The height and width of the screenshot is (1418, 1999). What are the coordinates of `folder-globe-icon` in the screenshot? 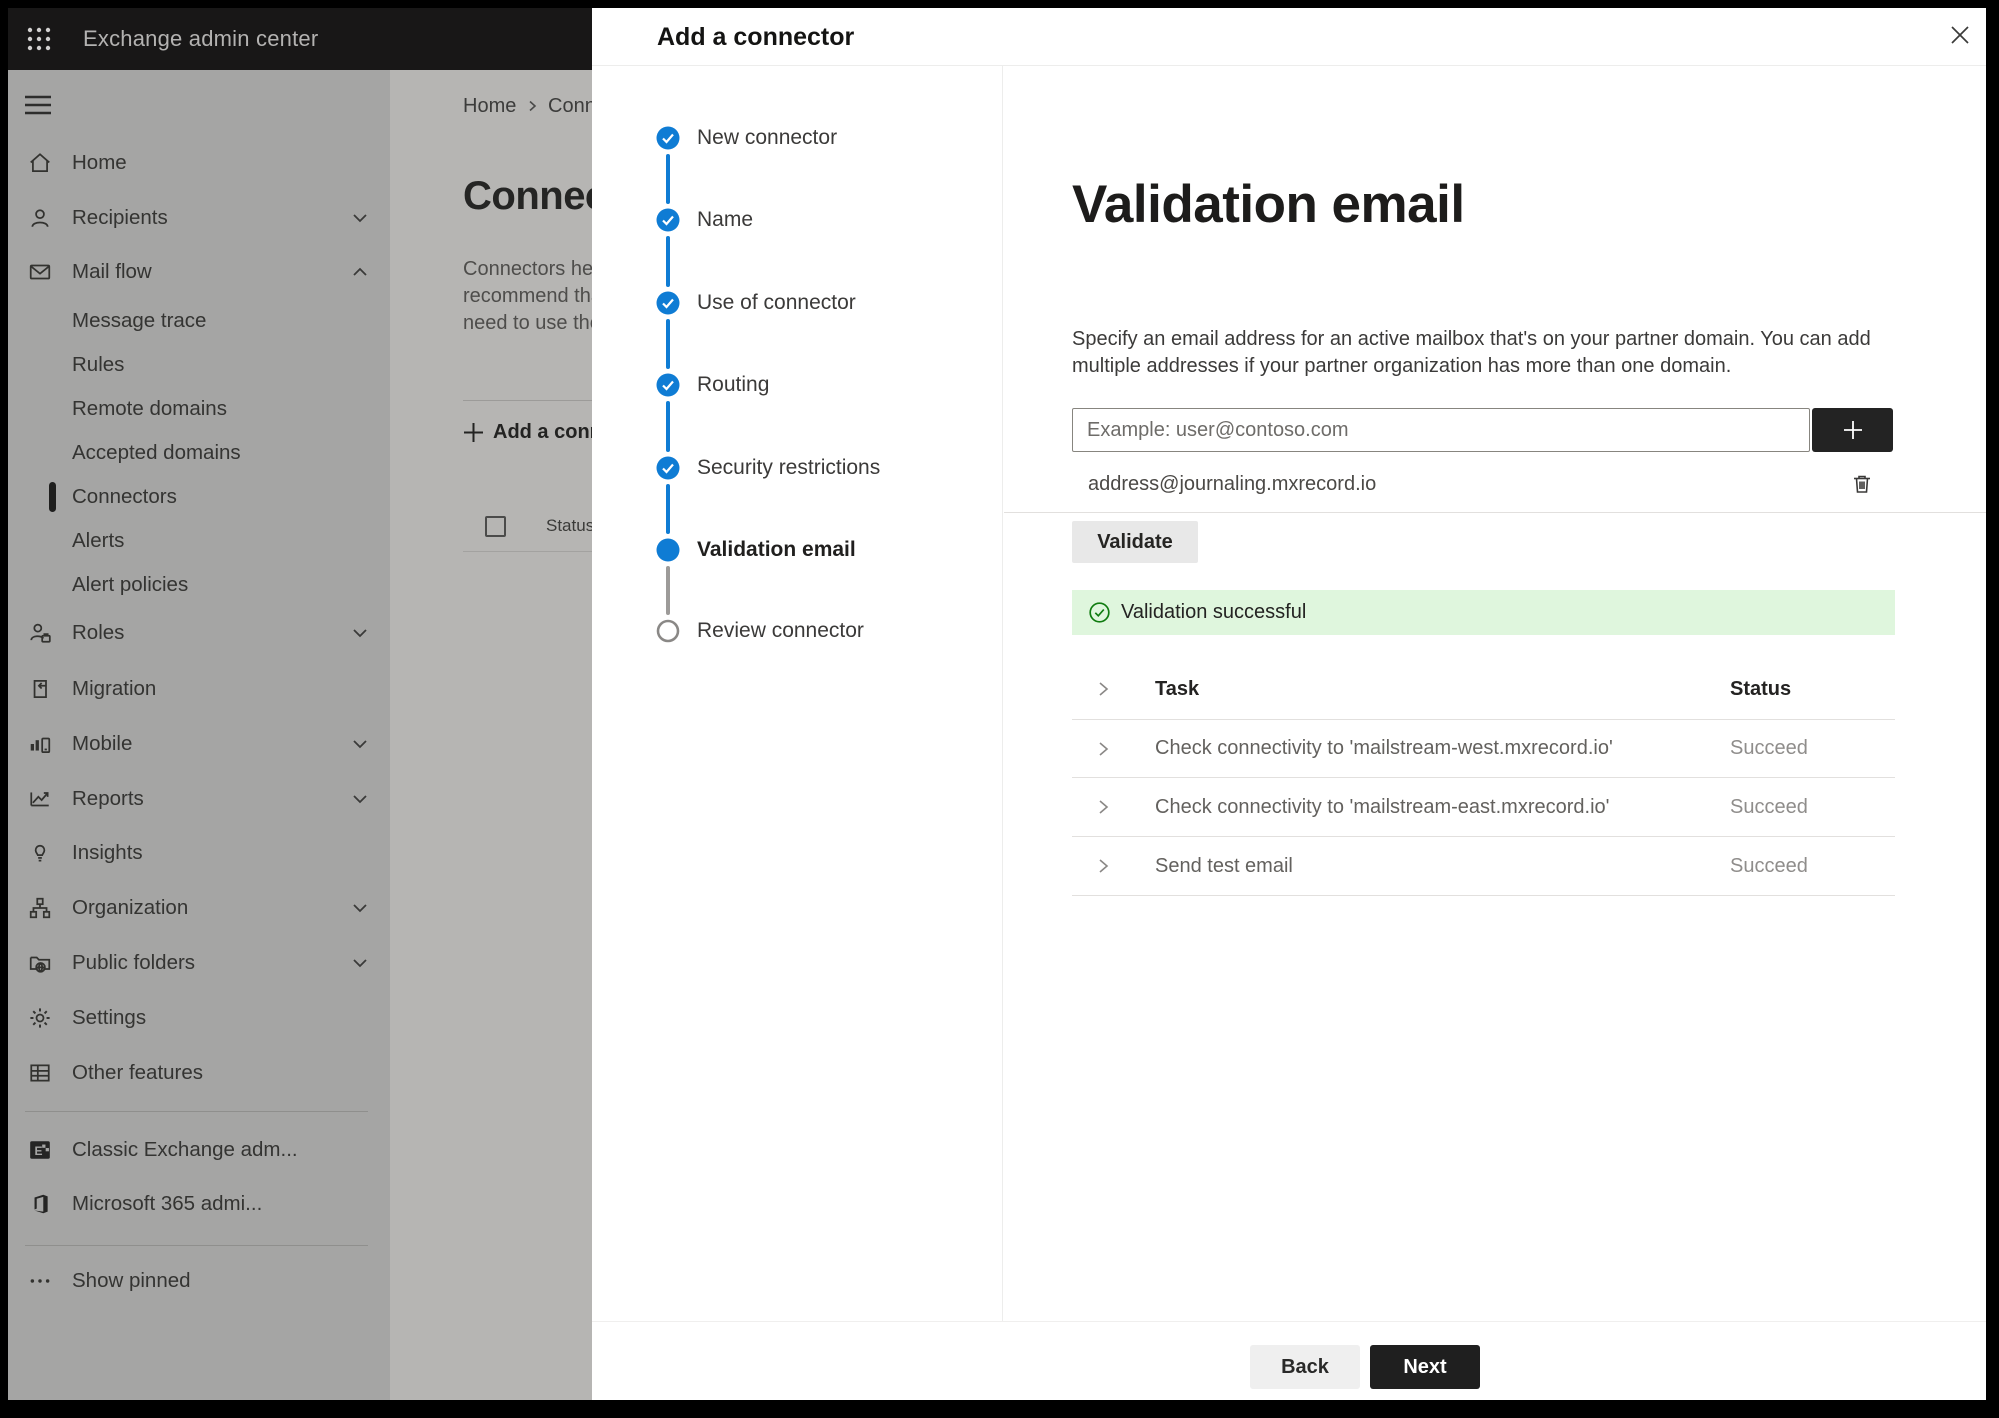 It's located at (40, 963).